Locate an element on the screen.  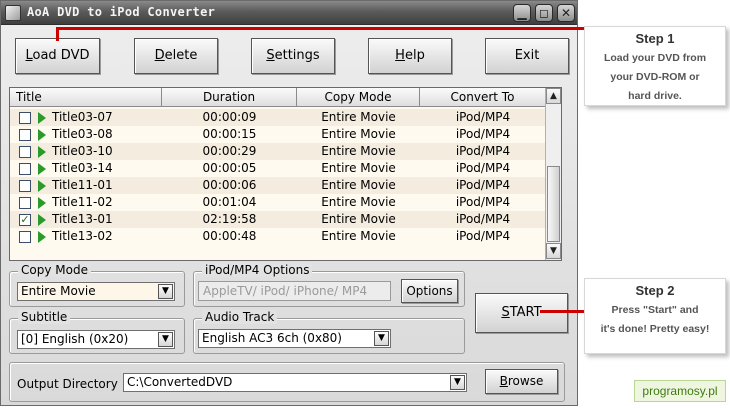
row-duration: 00:00:15 is located at coordinates (229, 134).